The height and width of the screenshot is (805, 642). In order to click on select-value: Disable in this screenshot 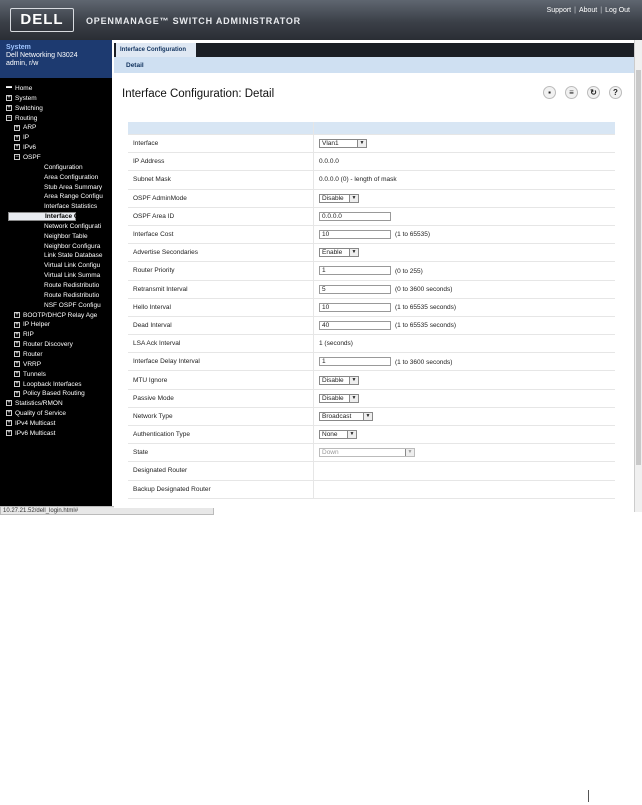, I will do `click(333, 398)`.